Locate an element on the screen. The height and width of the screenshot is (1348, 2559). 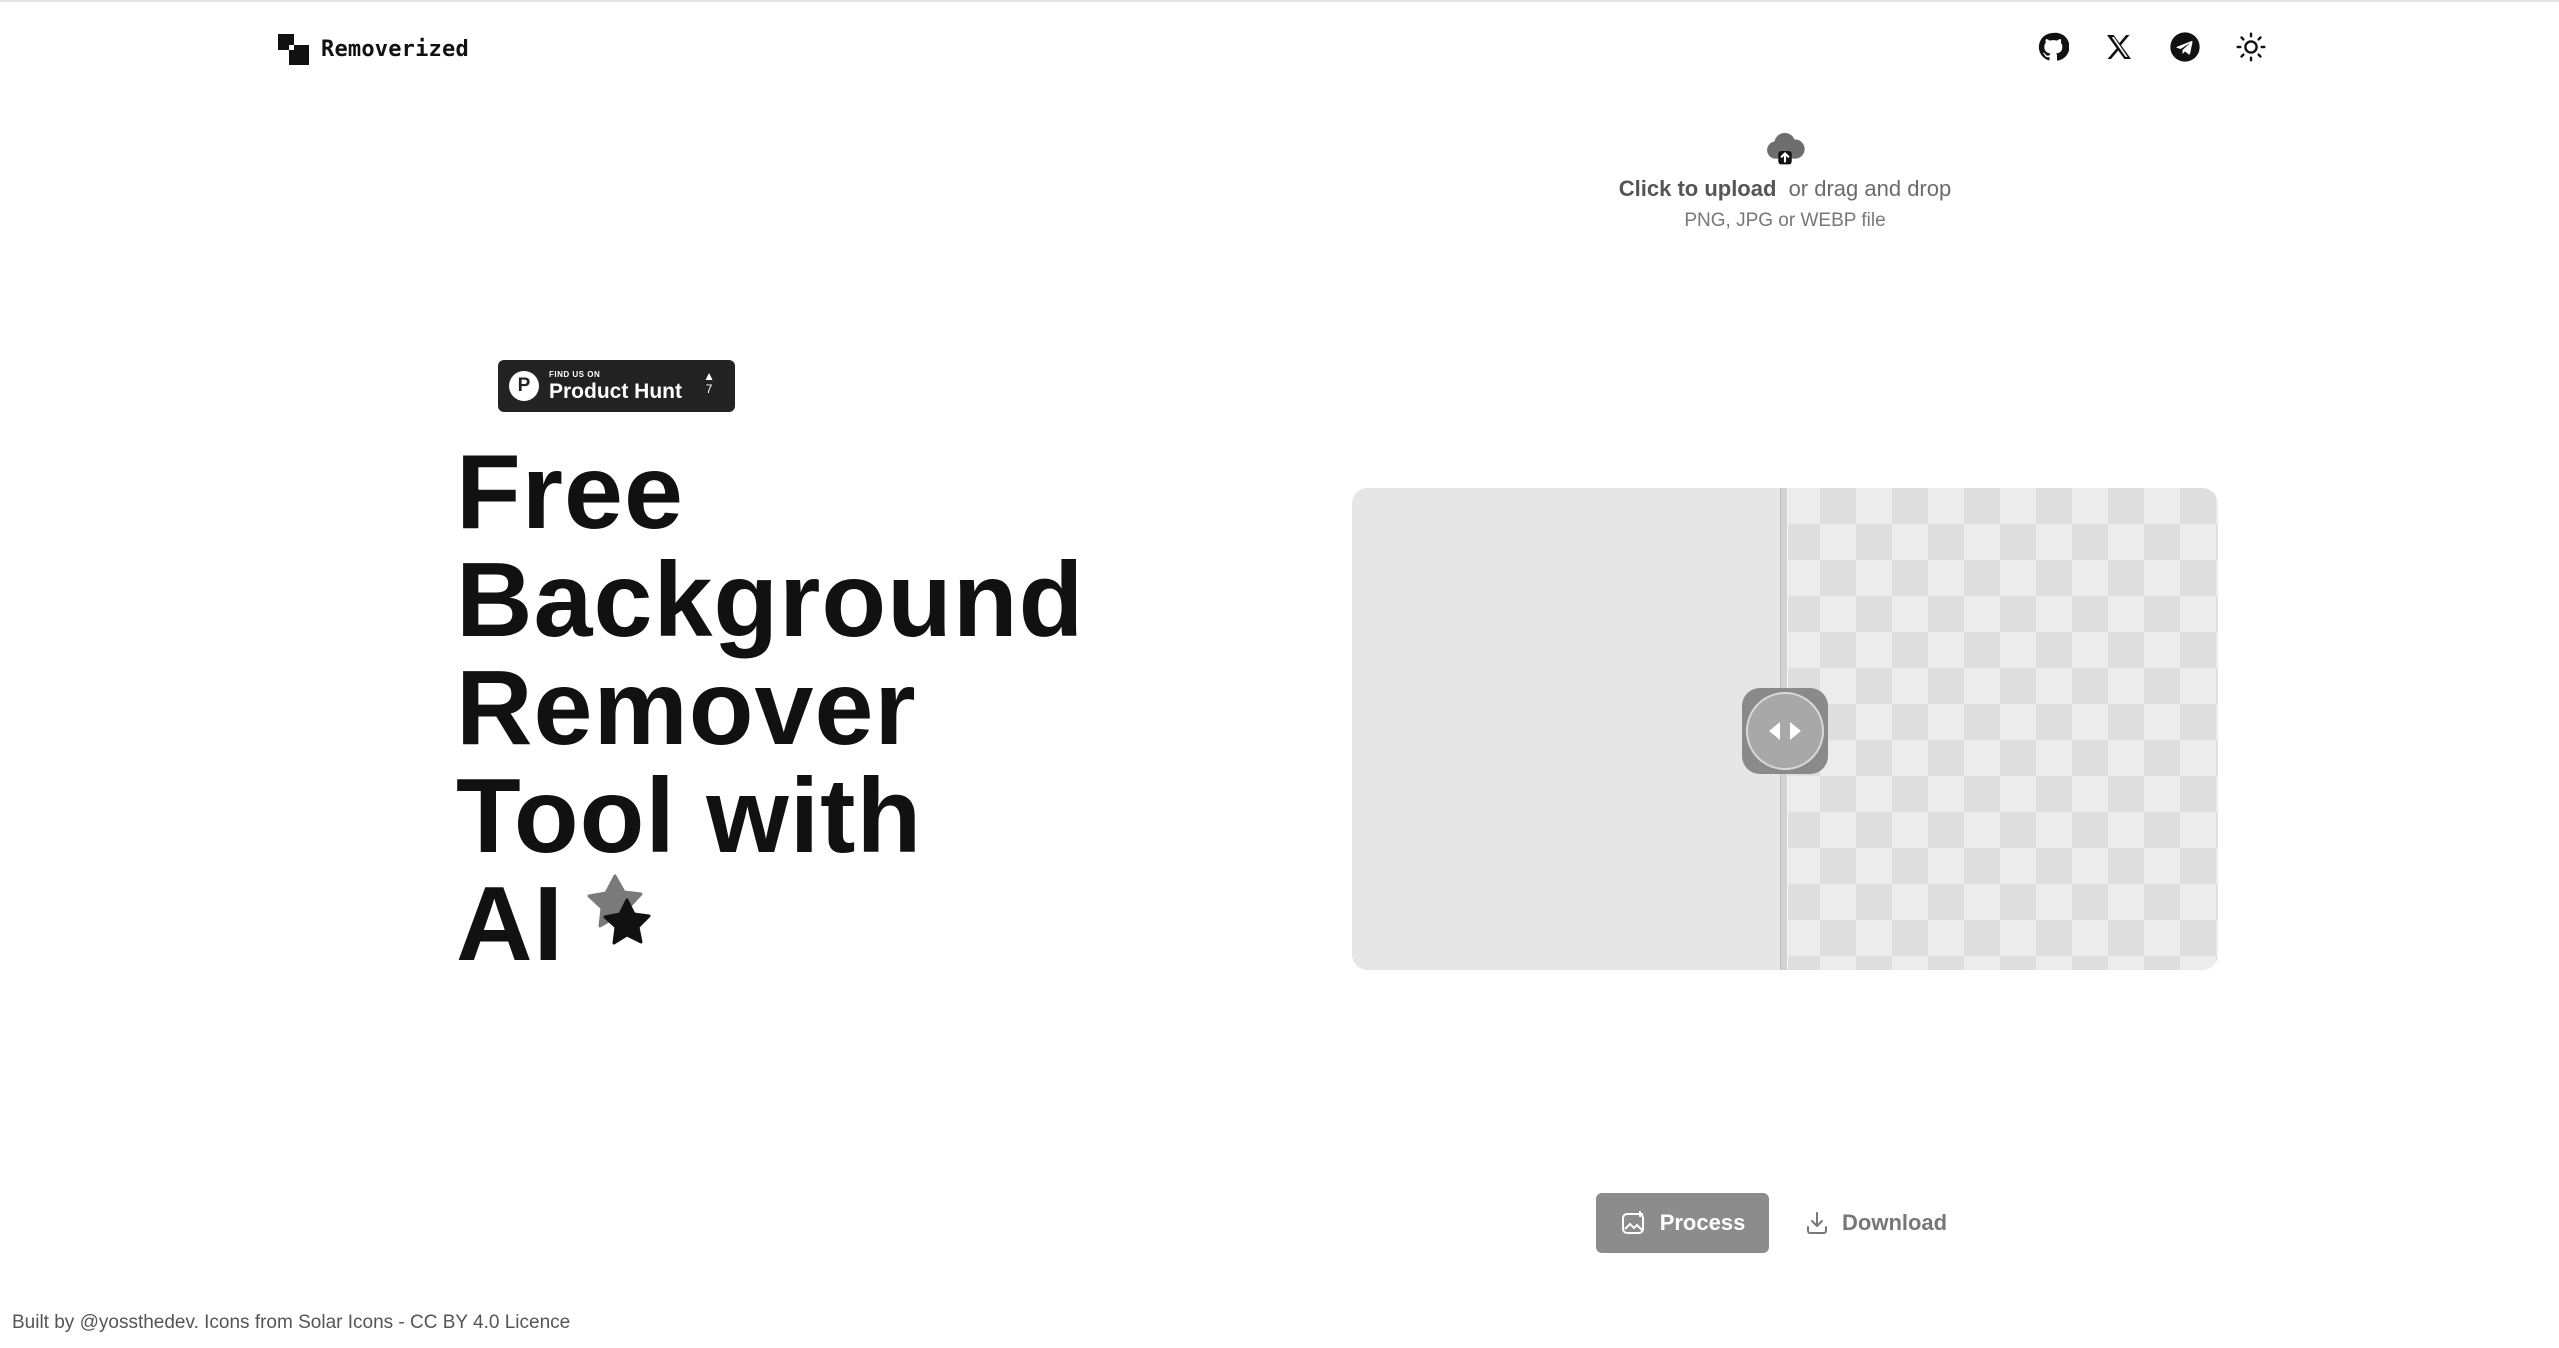
transparent-result-pane is located at coordinates (2001, 729).